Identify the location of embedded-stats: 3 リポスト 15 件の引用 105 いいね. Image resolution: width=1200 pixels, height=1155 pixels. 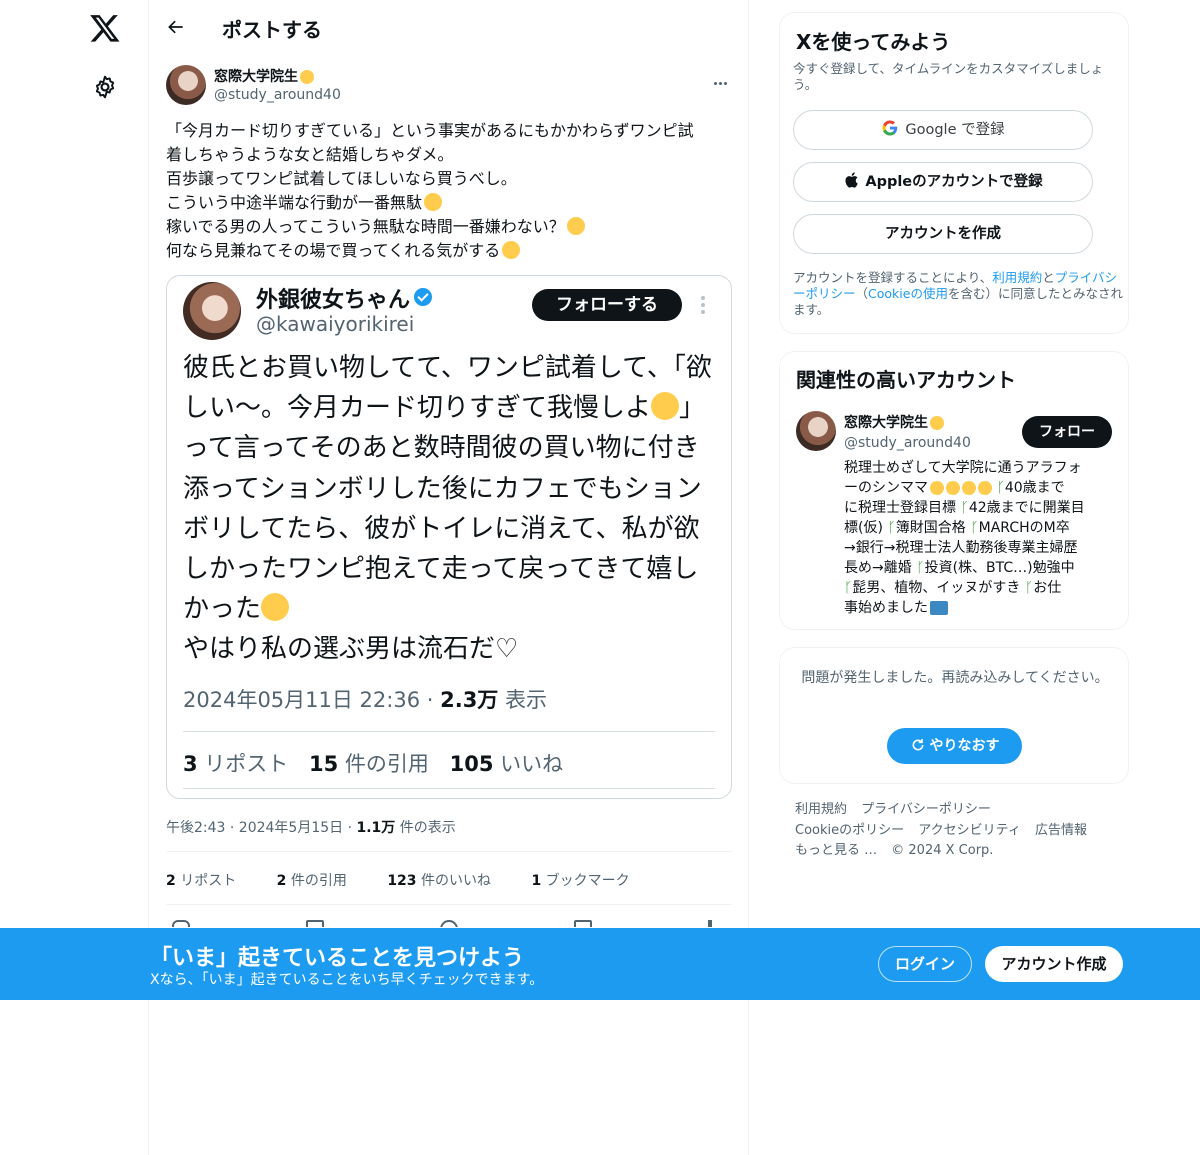
(373, 764).